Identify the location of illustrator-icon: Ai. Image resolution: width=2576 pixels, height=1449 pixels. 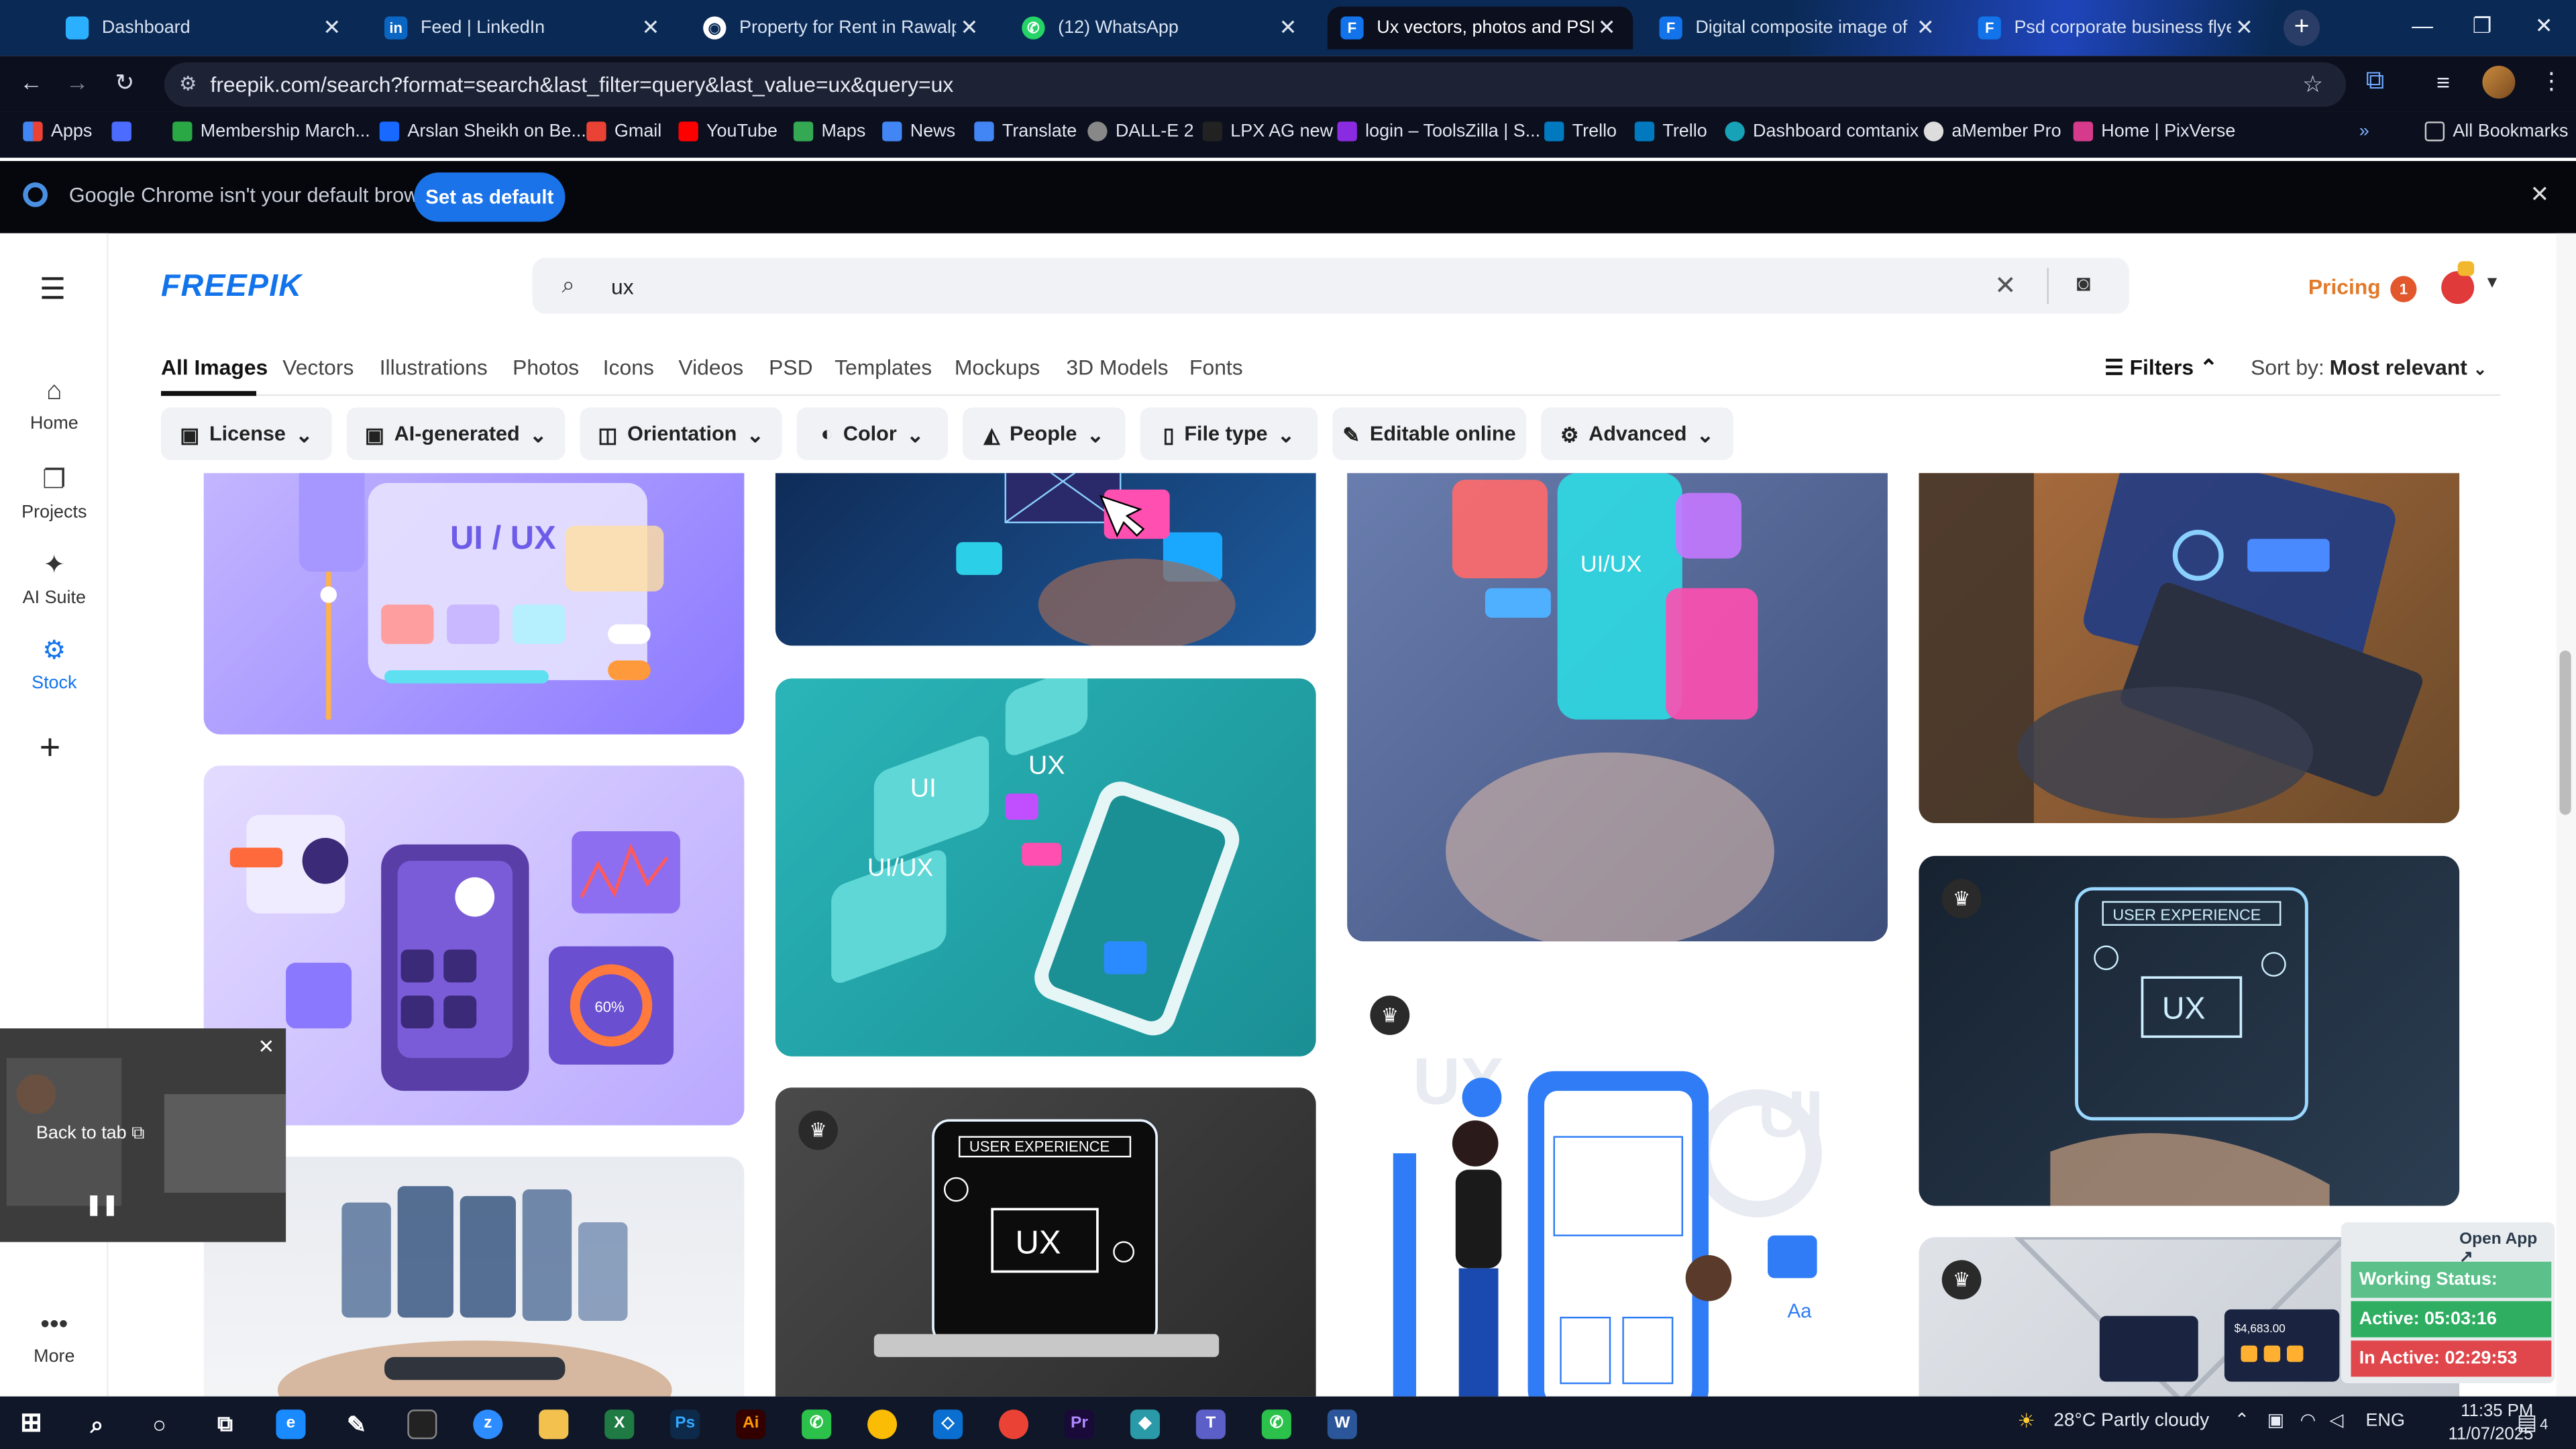
(751, 1424).